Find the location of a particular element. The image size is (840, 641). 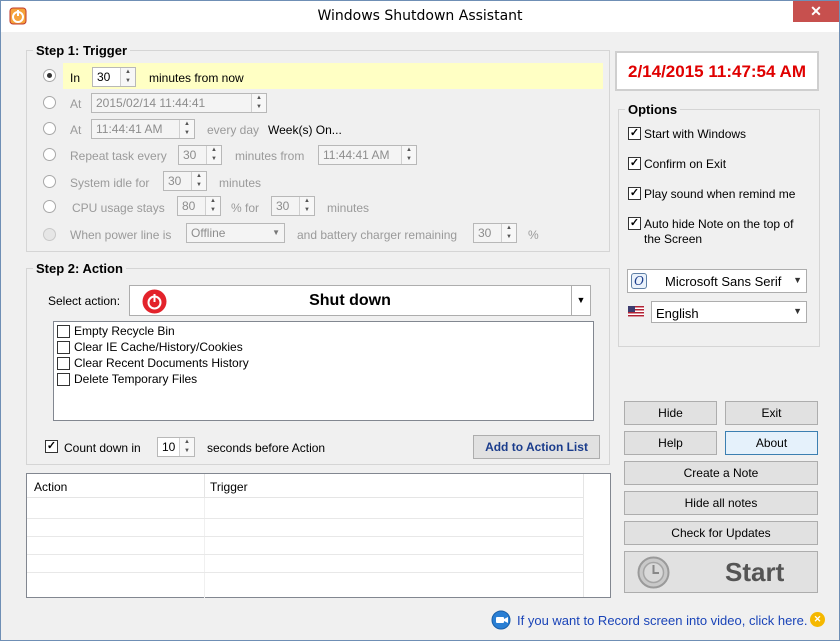

trigger-at-date-label: At is located at coordinates (76, 104).